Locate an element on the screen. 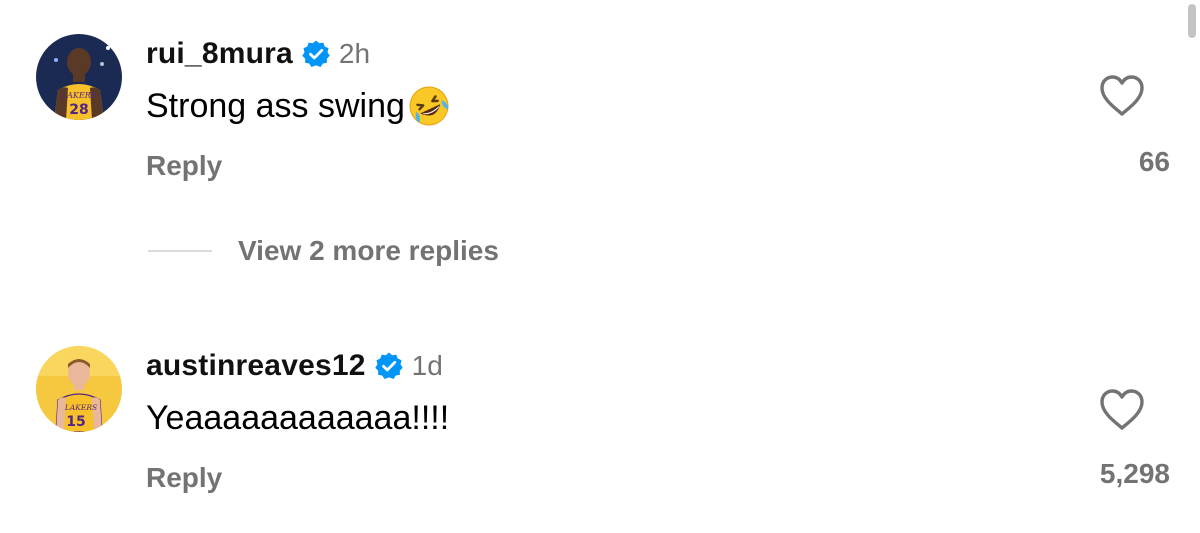 This screenshot has height=533, width=1200. comment-header: rui_8mura 2h is located at coordinates (258, 54).